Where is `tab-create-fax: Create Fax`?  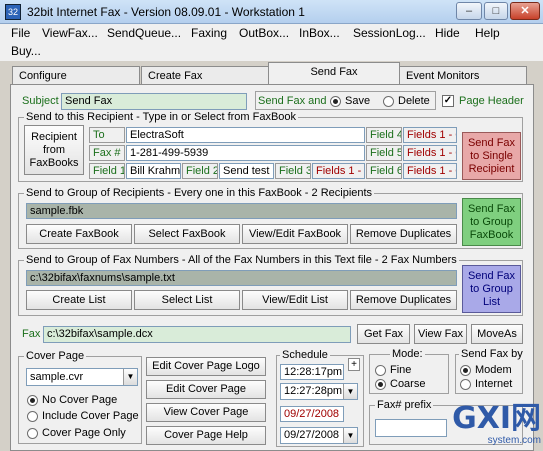 tab-create-fax: Create Fax is located at coordinates (205, 76).